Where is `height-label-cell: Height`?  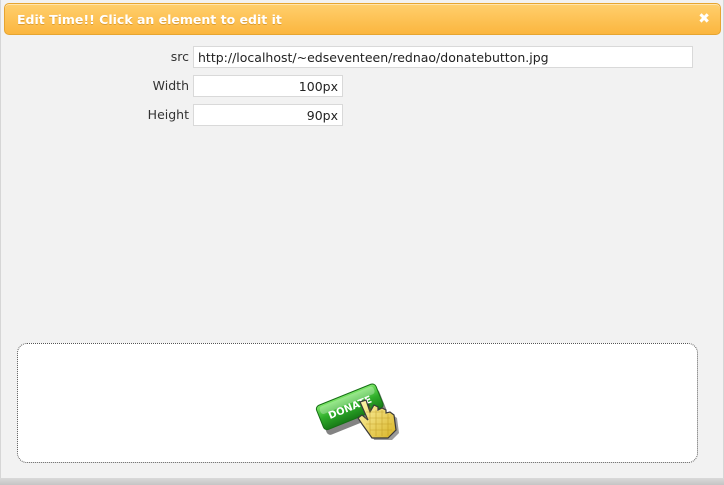
height-label-cell: Height is located at coordinates (95, 115).